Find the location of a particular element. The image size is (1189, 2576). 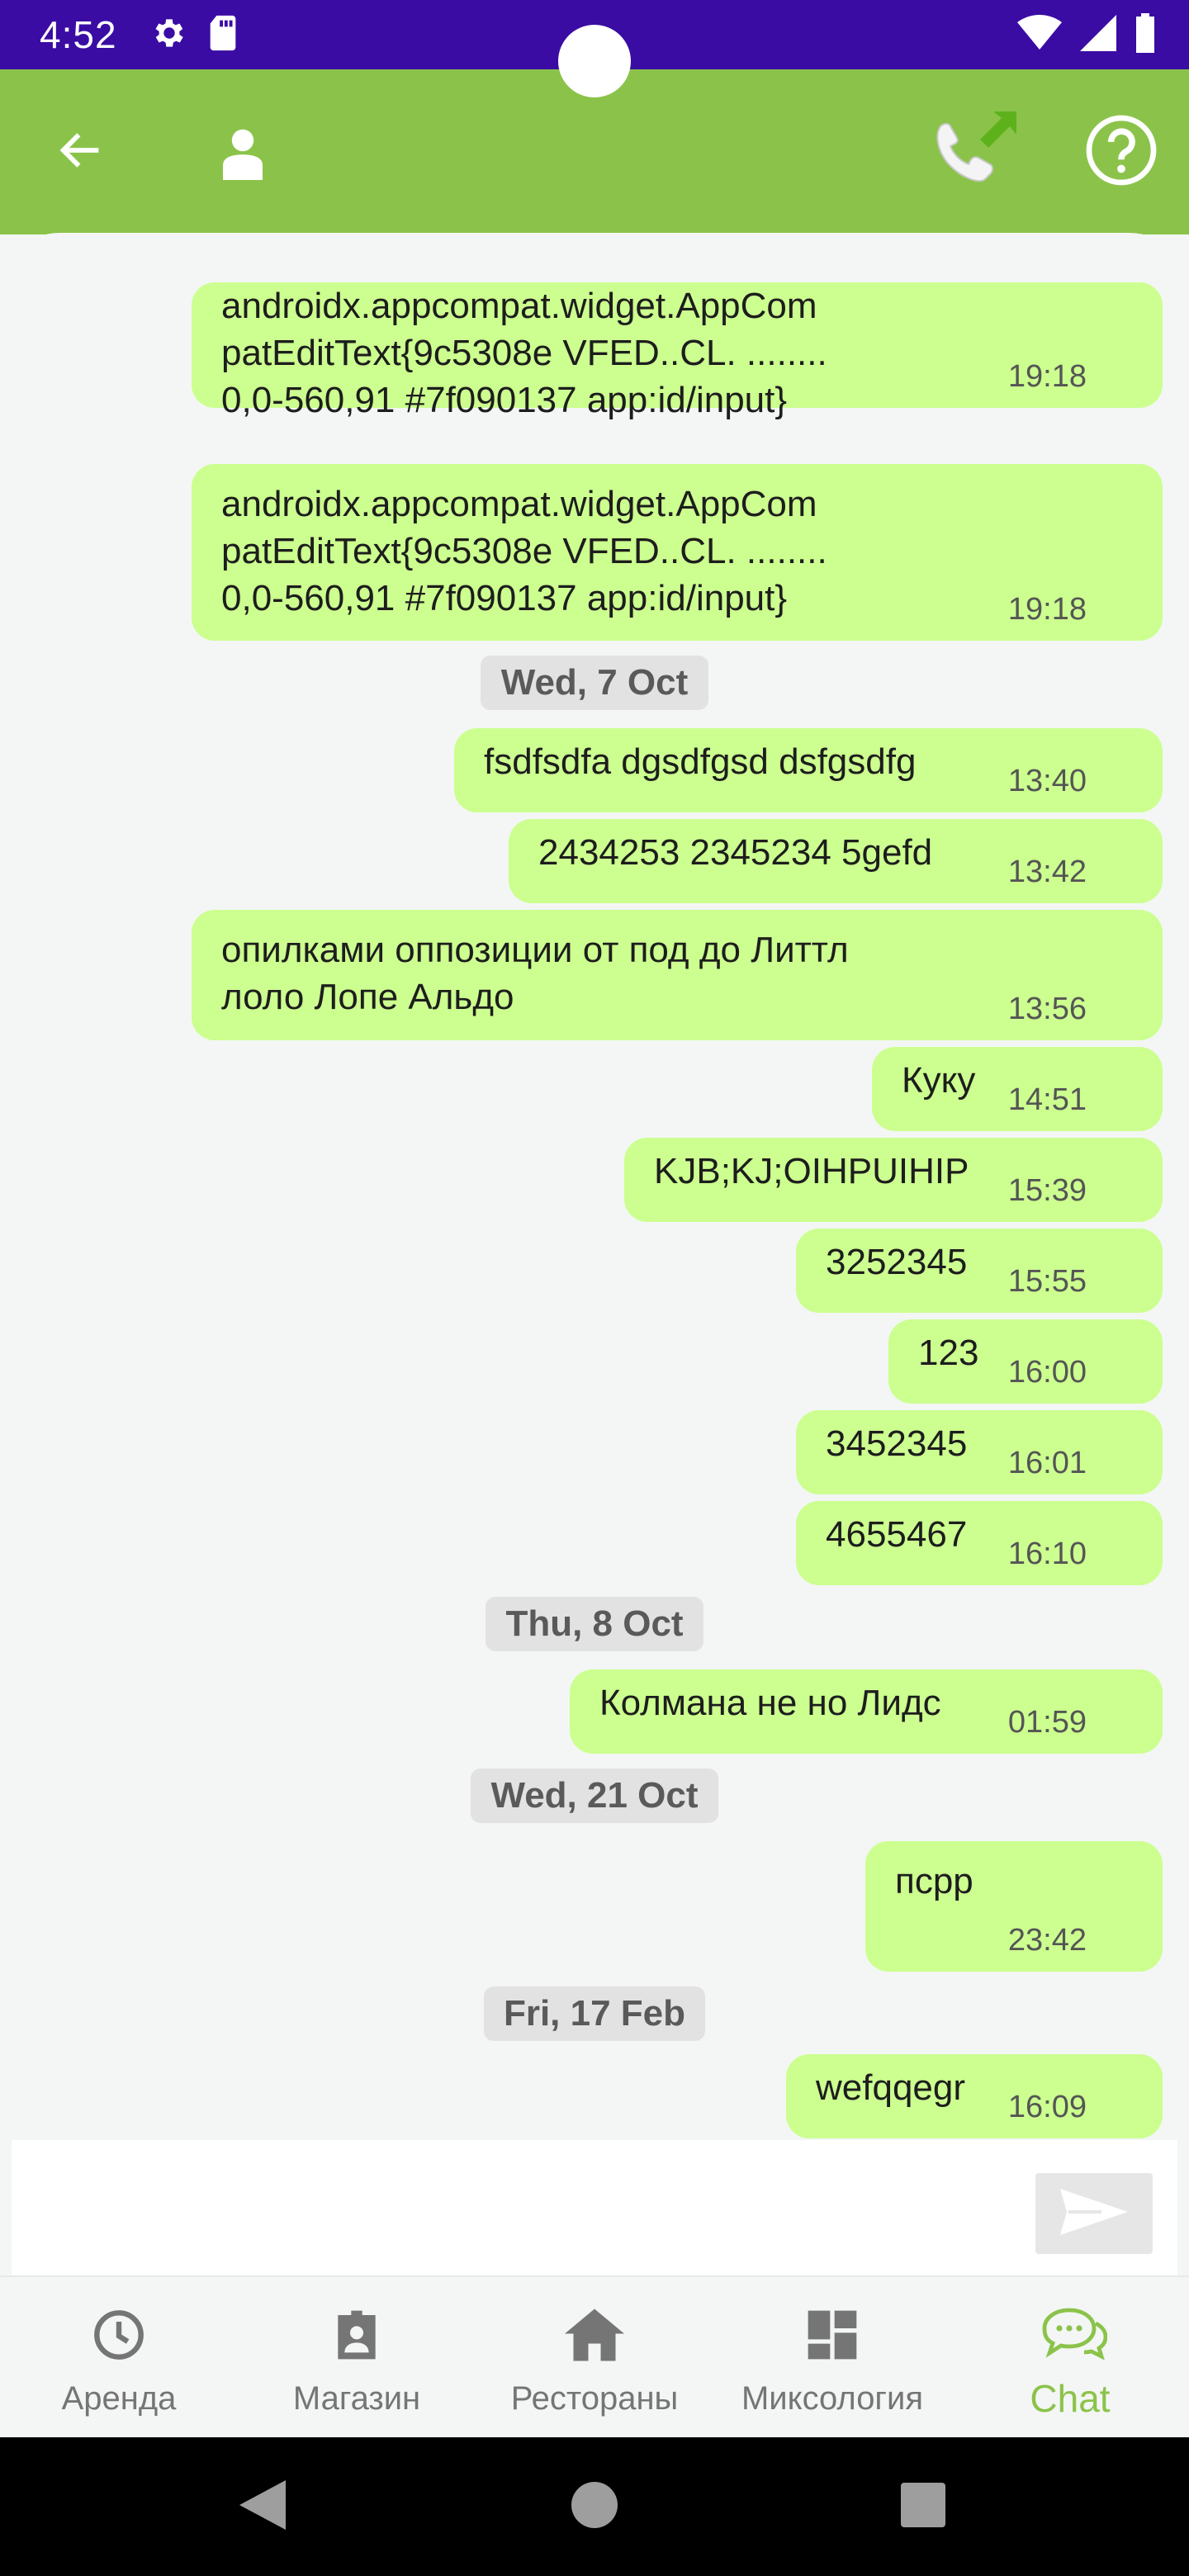

message-time: 13:42 is located at coordinates (1047, 872).